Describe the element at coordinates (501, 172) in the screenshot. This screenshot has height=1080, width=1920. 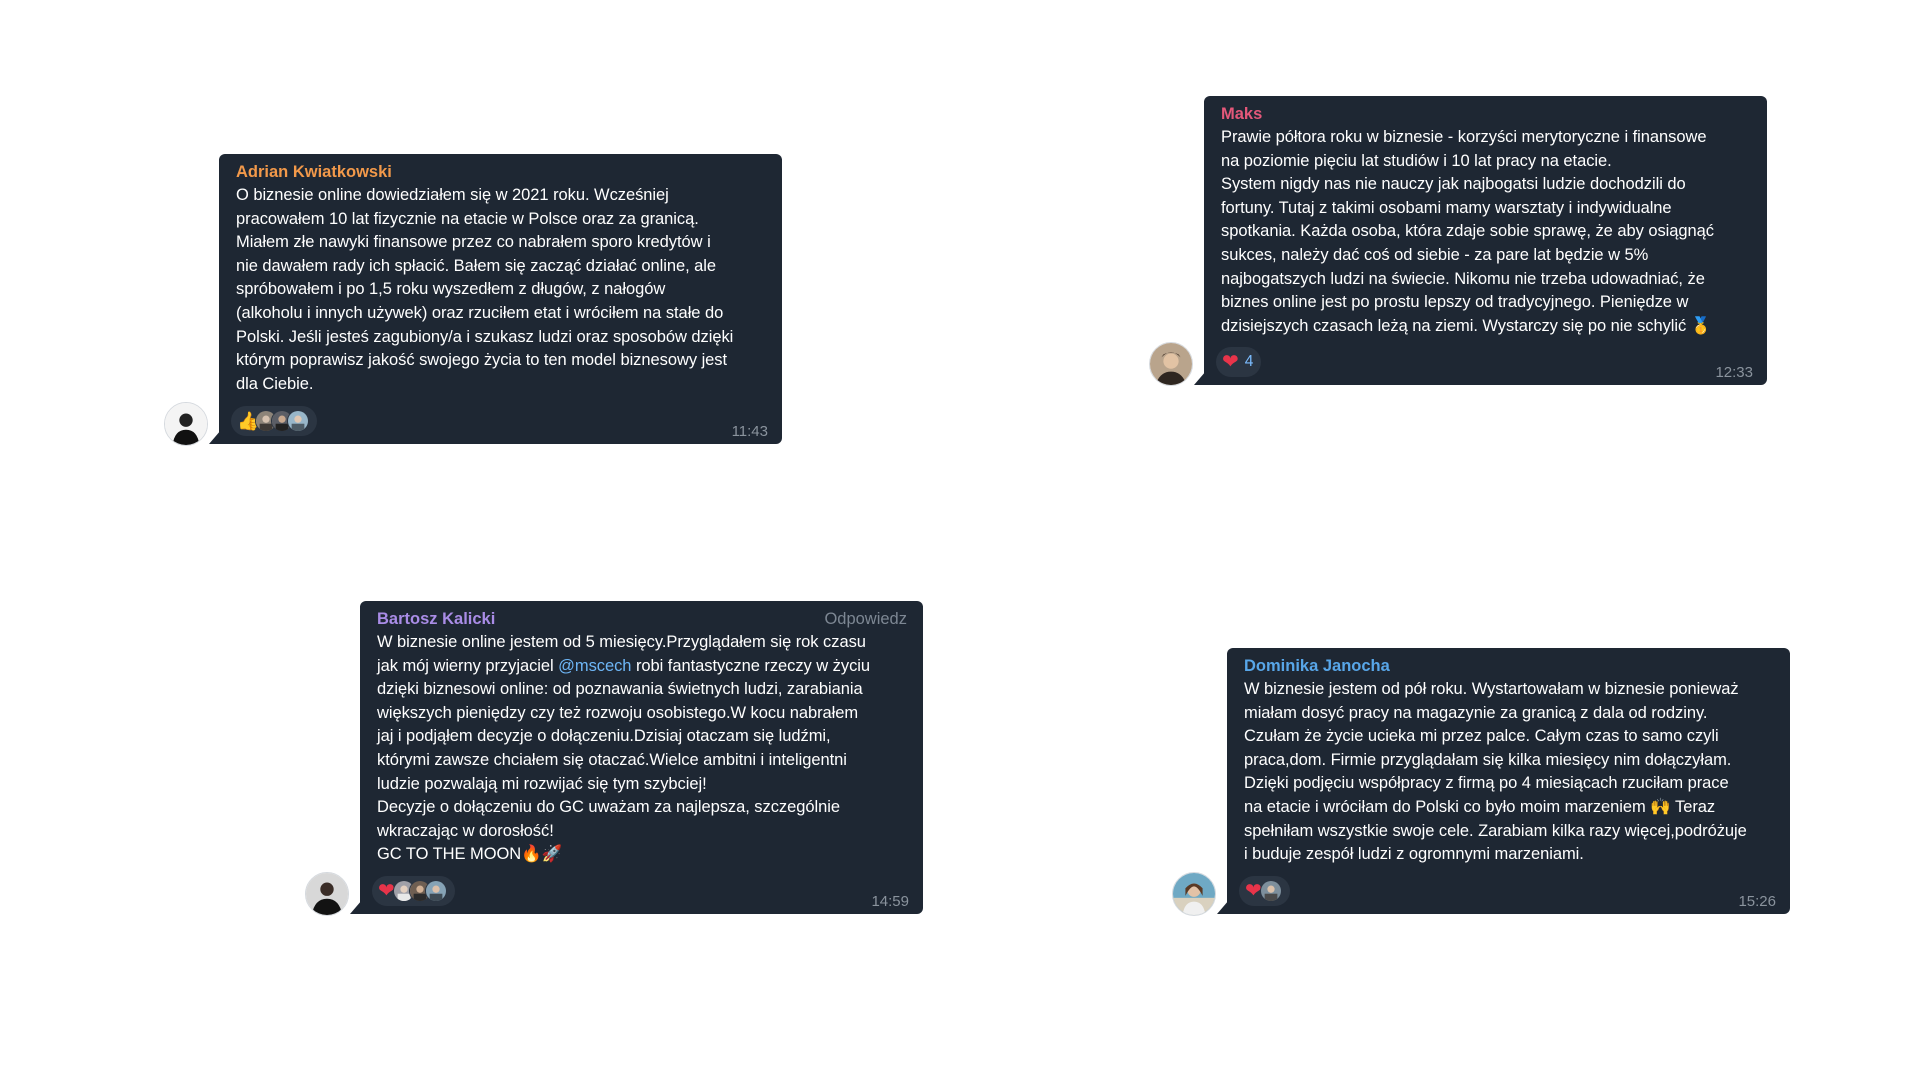
I see `sender-name: Adrian Kwiatkowski` at that location.